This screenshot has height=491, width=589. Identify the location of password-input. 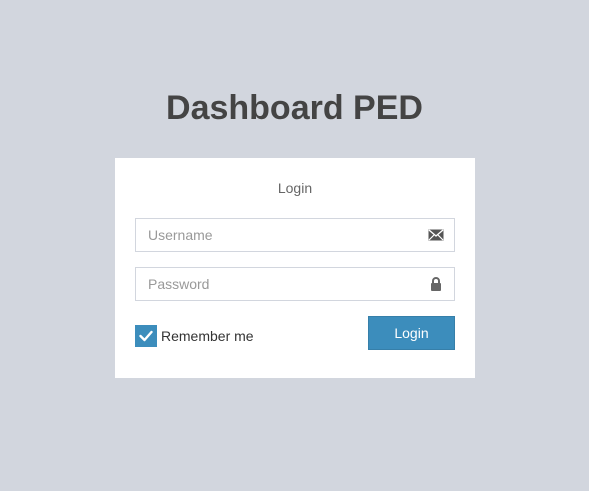
(277, 284).